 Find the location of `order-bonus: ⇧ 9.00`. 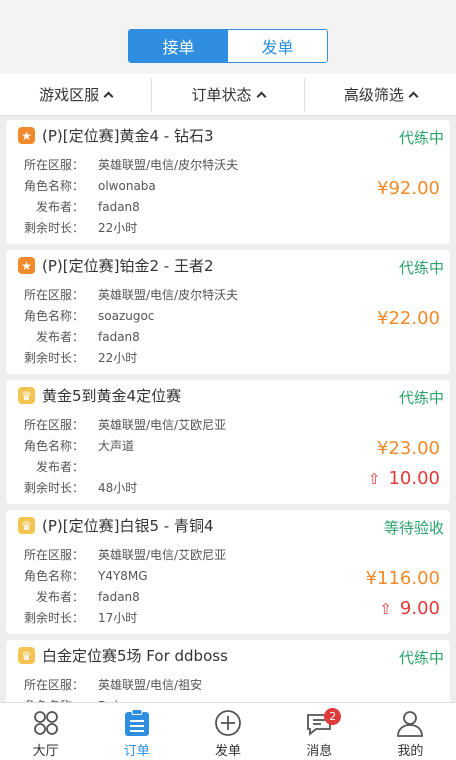

order-bonus: ⇧ 9.00 is located at coordinates (409, 608).